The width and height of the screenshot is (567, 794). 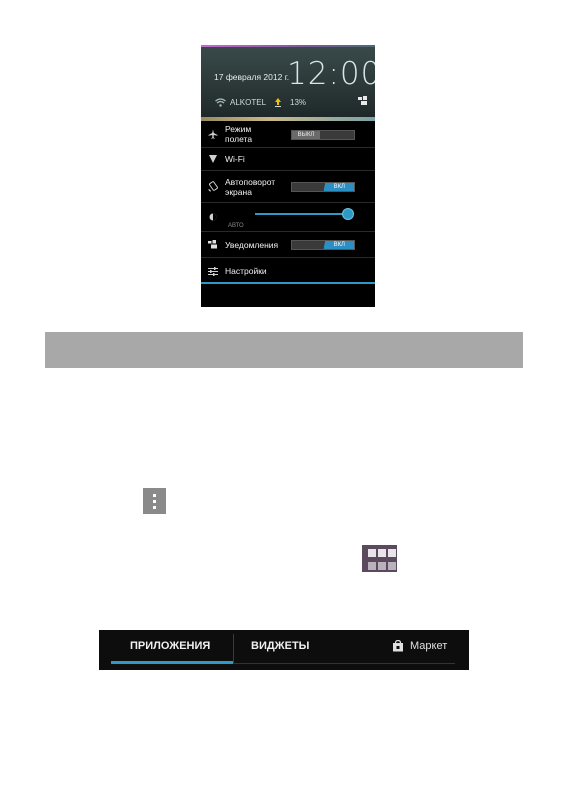 What do you see at coordinates (278, 102) in the screenshot?
I see `battery-charge-icon` at bounding box center [278, 102].